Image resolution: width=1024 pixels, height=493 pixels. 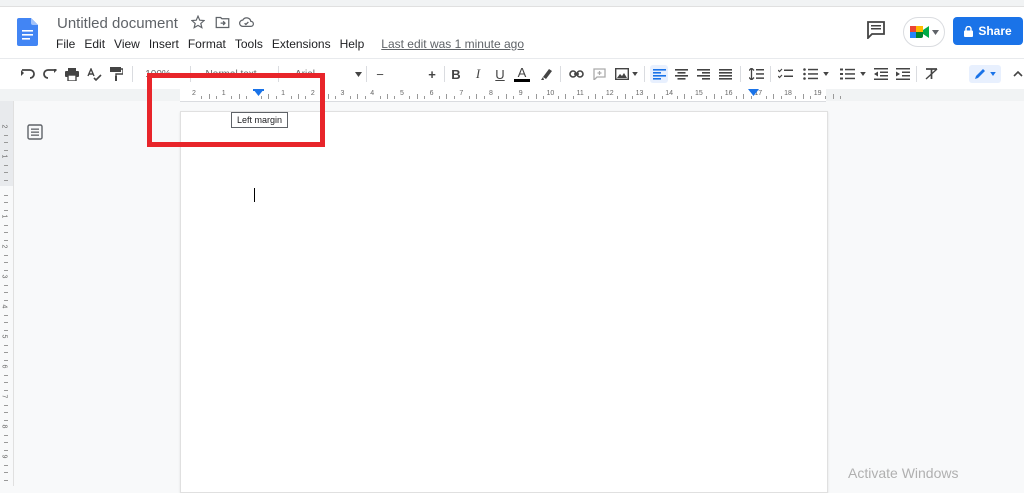 I want to click on cloud-status-icon, so click(x=246, y=22).